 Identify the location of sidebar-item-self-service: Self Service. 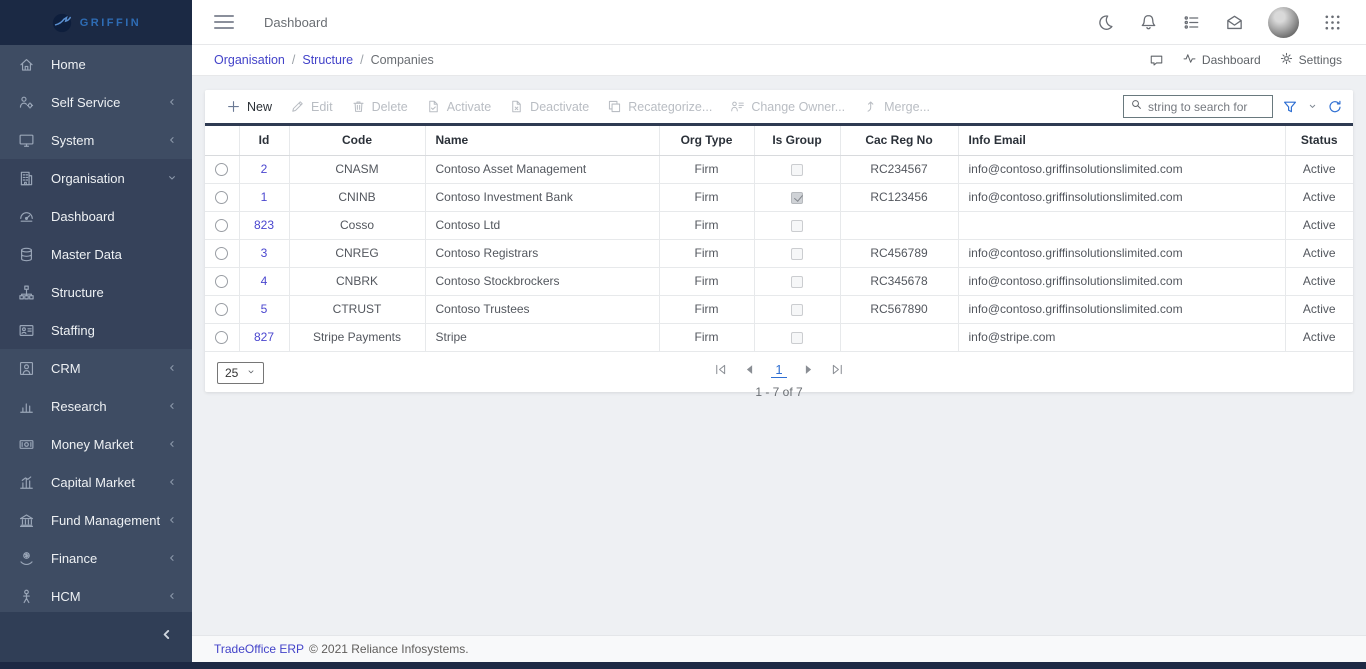
(96, 102).